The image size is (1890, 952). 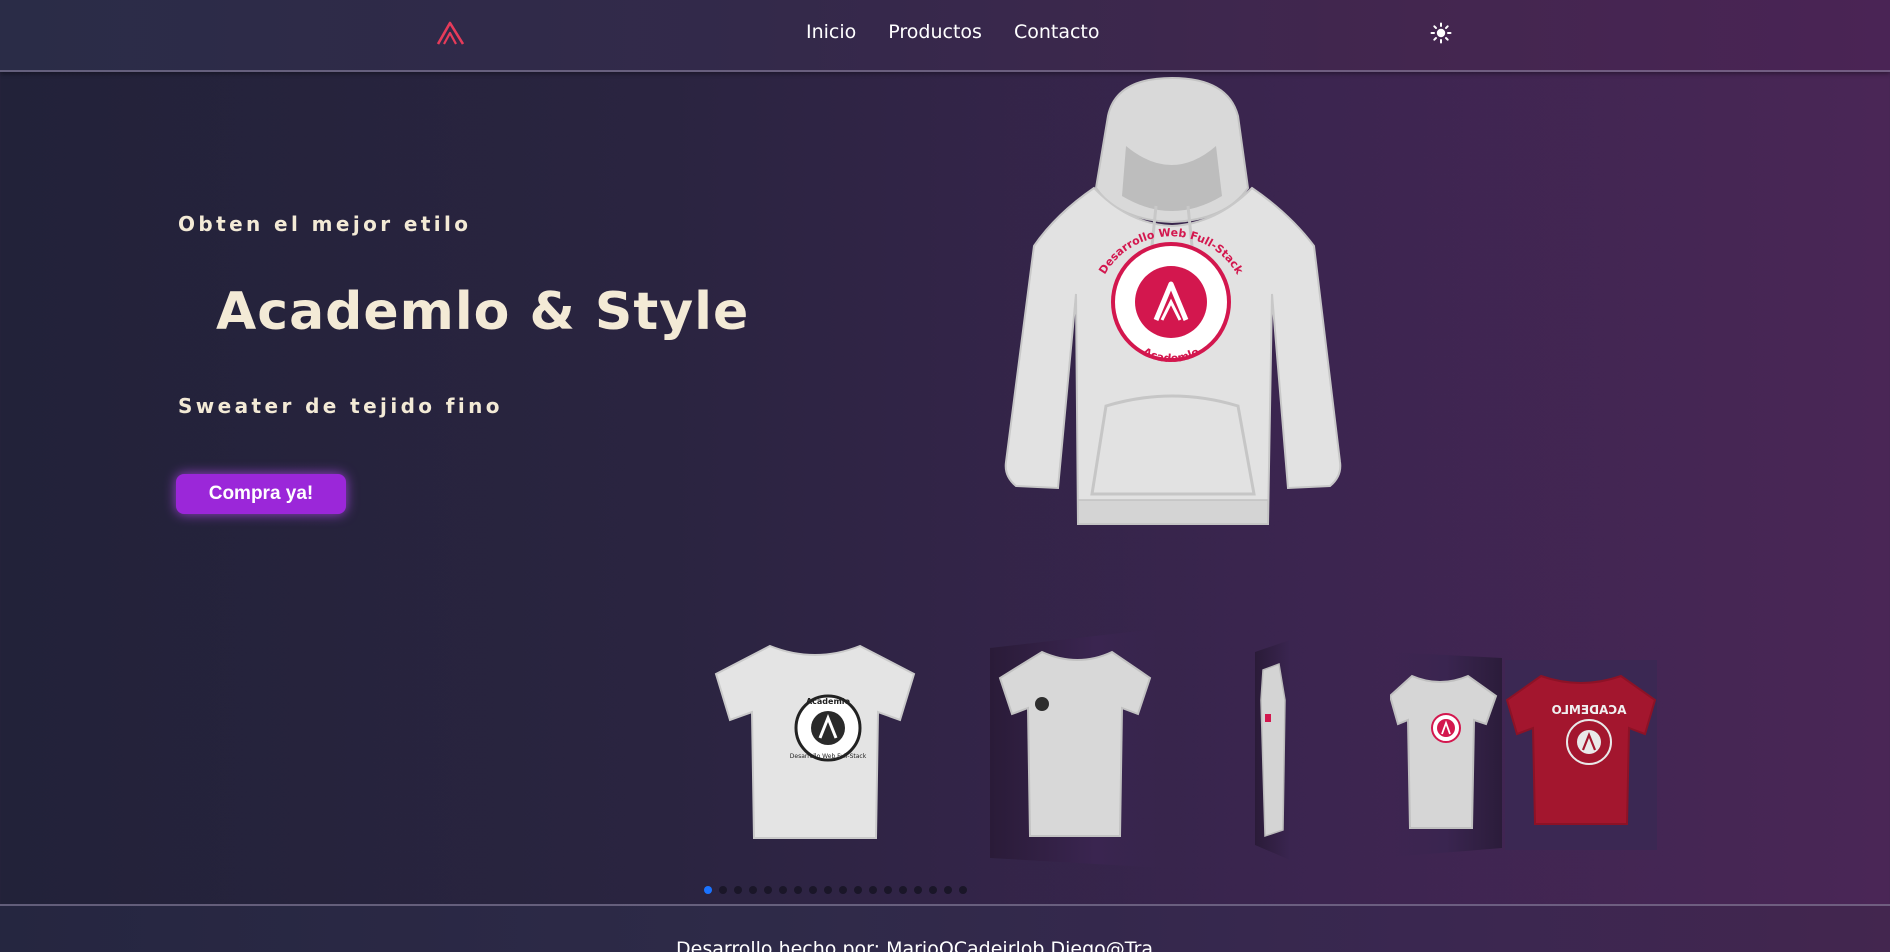 I want to click on gray-tshirt-side-image, so click(x=1273, y=750).